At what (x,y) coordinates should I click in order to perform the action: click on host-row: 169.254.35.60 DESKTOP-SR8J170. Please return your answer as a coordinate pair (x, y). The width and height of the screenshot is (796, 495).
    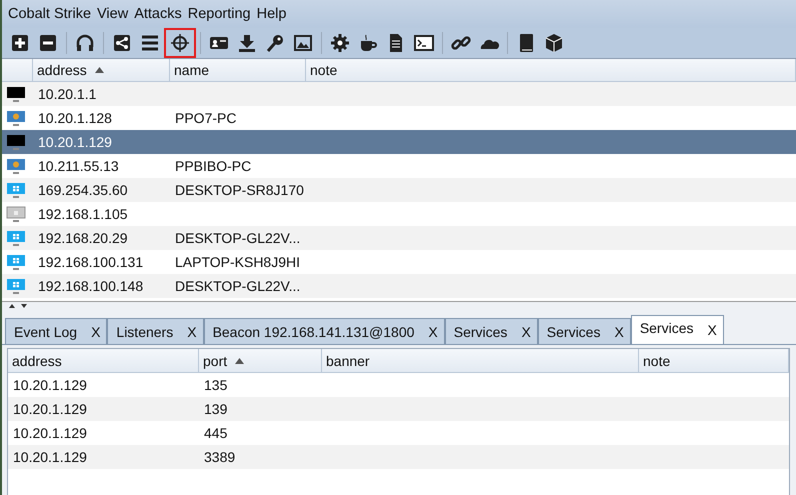
    Looking at the image, I should click on (399, 190).